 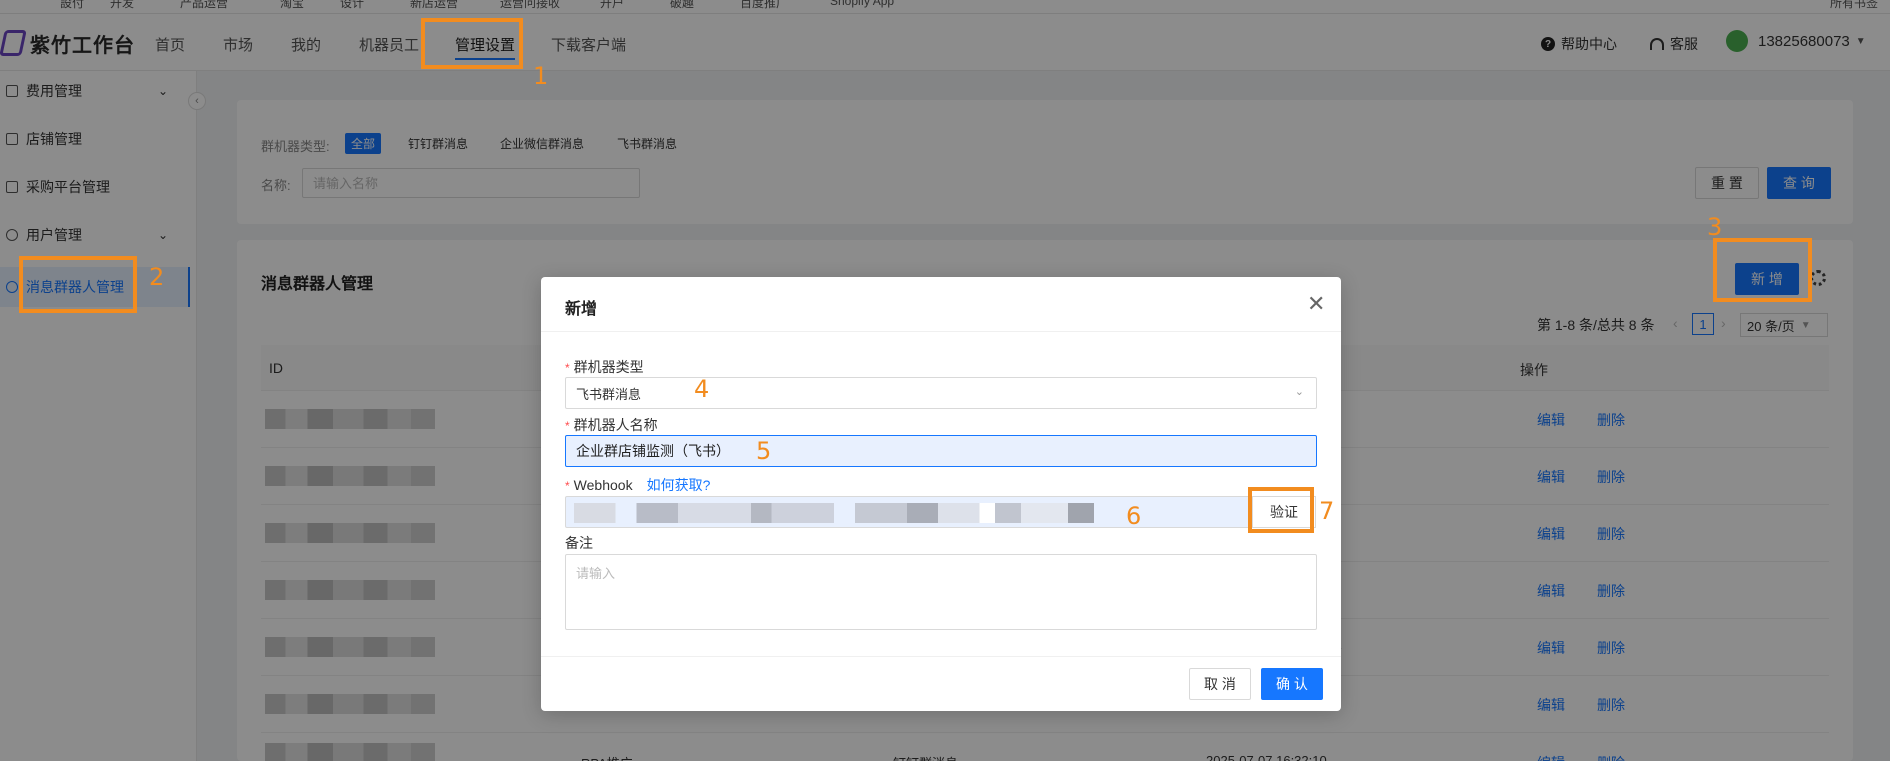 I want to click on annotation-number-7: 7, so click(x=1327, y=511).